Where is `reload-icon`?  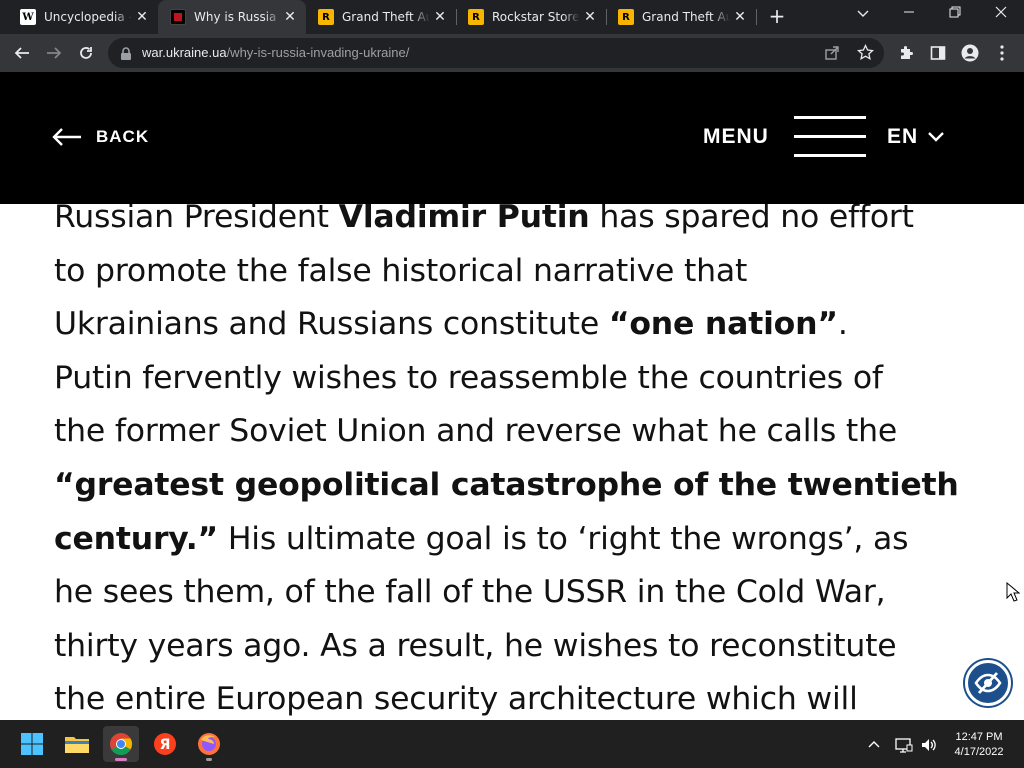 reload-icon is located at coordinates (86, 53).